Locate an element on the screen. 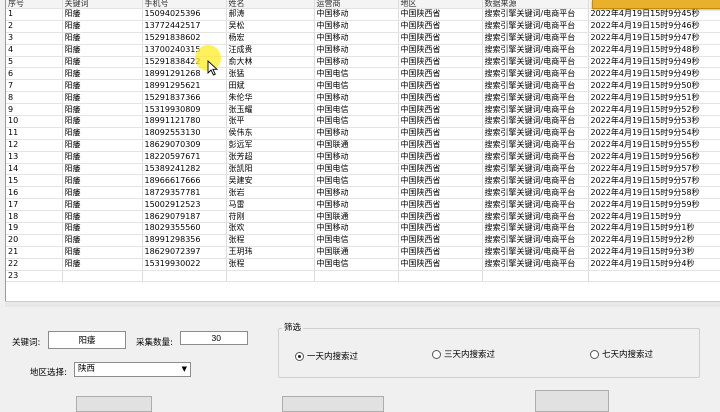 The image size is (720, 412). table-cell: 2022年4月19日15时9分2秒 is located at coordinates (654, 240).